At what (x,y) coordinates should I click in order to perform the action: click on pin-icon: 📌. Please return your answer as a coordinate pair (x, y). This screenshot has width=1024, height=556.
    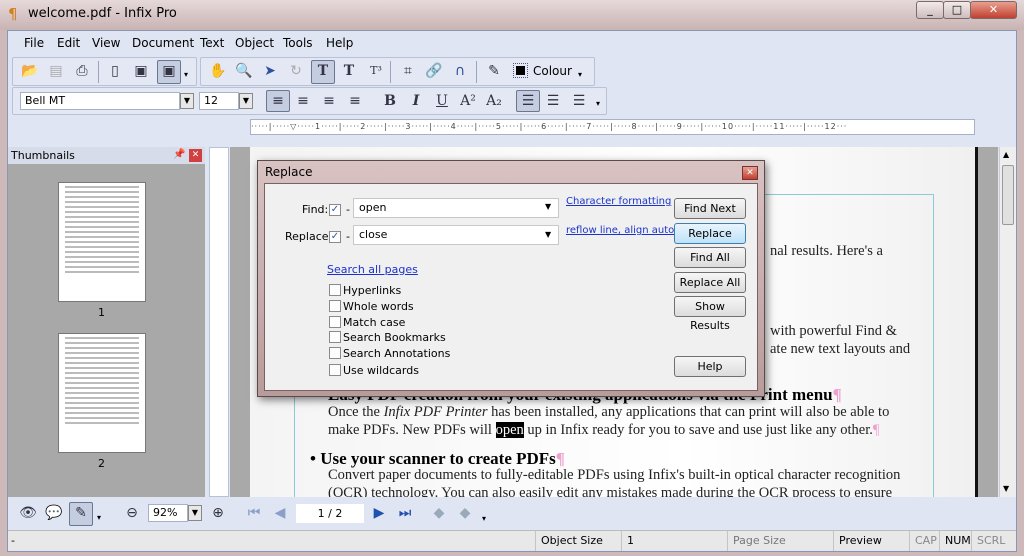
    Looking at the image, I should click on (179, 154).